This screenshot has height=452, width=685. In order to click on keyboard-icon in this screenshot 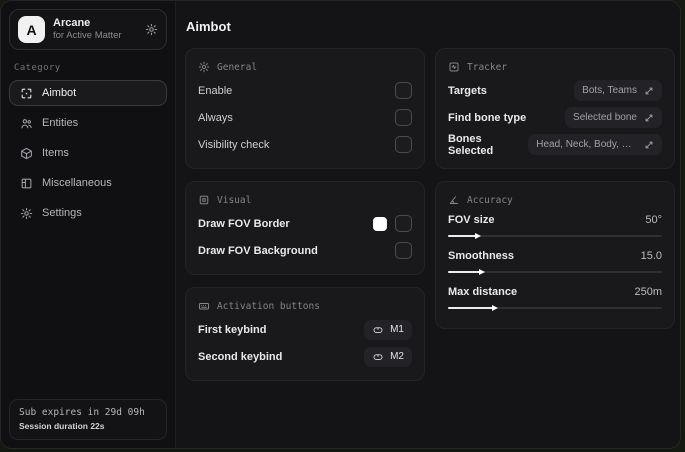, I will do `click(204, 306)`.